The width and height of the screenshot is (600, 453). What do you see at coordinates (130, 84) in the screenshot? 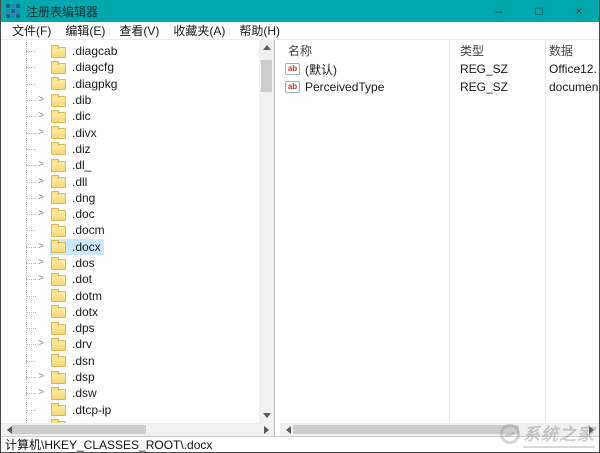
I see `tree-item: .diagpkg` at bounding box center [130, 84].